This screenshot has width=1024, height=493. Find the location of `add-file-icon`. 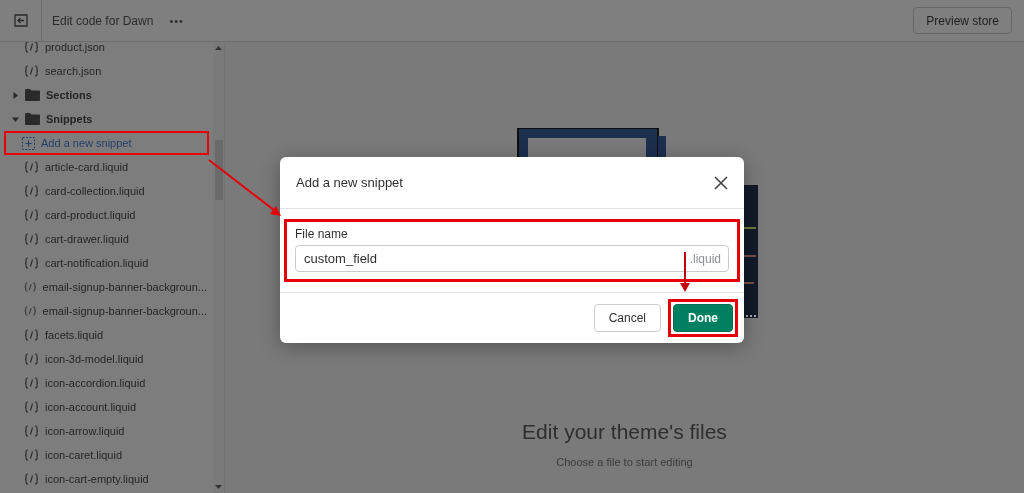

add-file-icon is located at coordinates (28, 143).